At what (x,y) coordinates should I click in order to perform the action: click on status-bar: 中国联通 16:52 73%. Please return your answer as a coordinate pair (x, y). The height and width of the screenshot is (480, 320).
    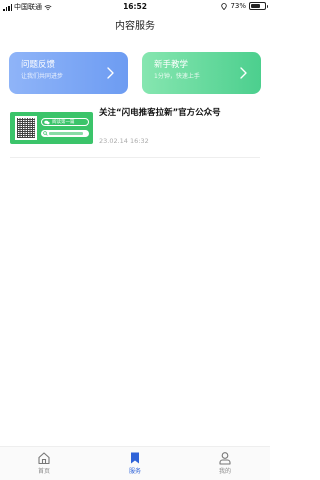
    Looking at the image, I should click on (135, 7).